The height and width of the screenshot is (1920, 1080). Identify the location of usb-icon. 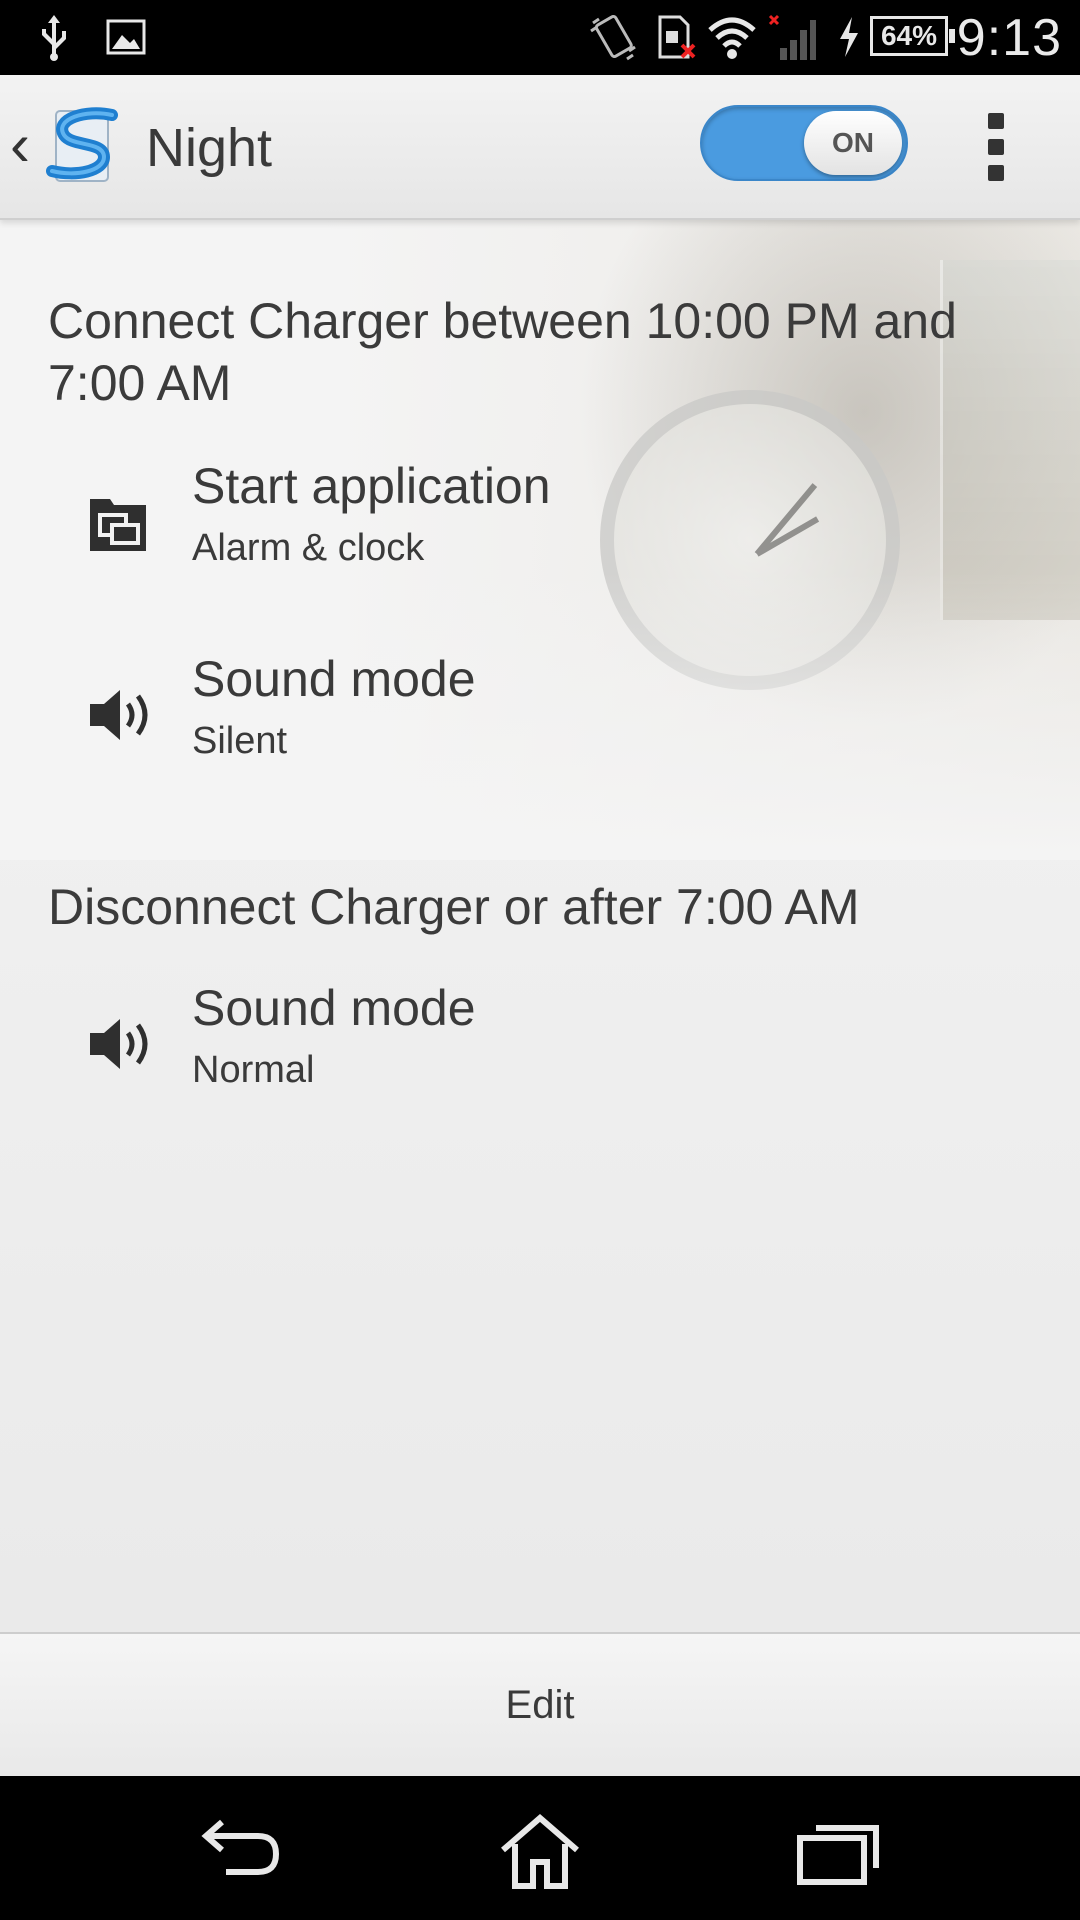
(54, 37).